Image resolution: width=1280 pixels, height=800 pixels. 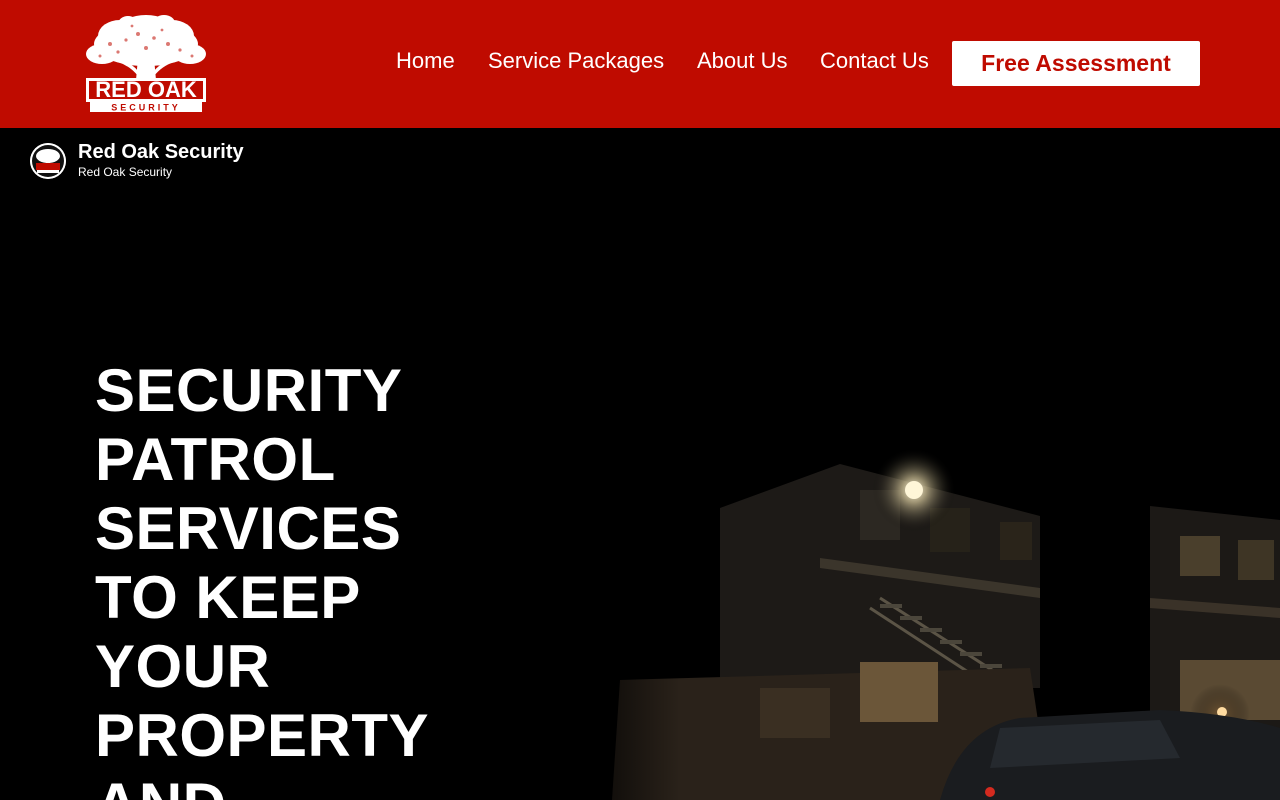 What do you see at coordinates (228, 597) in the screenshot?
I see `headline-line: TO KEEP` at bounding box center [228, 597].